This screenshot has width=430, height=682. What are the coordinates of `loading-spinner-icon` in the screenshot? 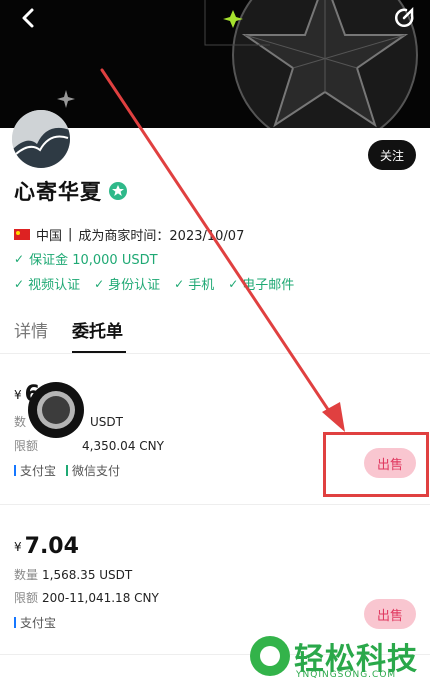 It's located at (56, 410).